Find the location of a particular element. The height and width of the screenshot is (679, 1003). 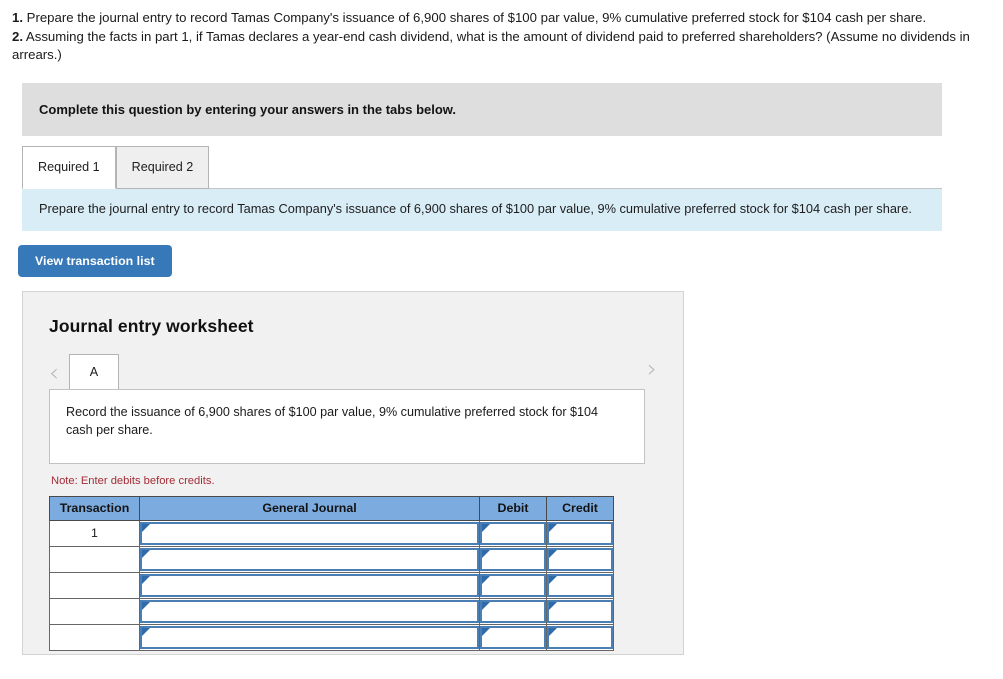

table-row: 1 is located at coordinates (331, 533).